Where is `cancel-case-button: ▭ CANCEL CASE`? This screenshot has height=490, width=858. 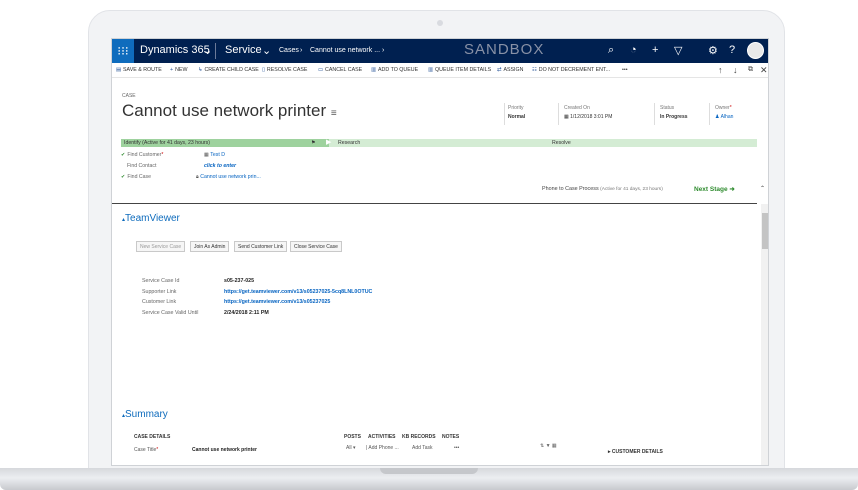
cancel-case-button: ▭ CANCEL CASE is located at coordinates (340, 70).